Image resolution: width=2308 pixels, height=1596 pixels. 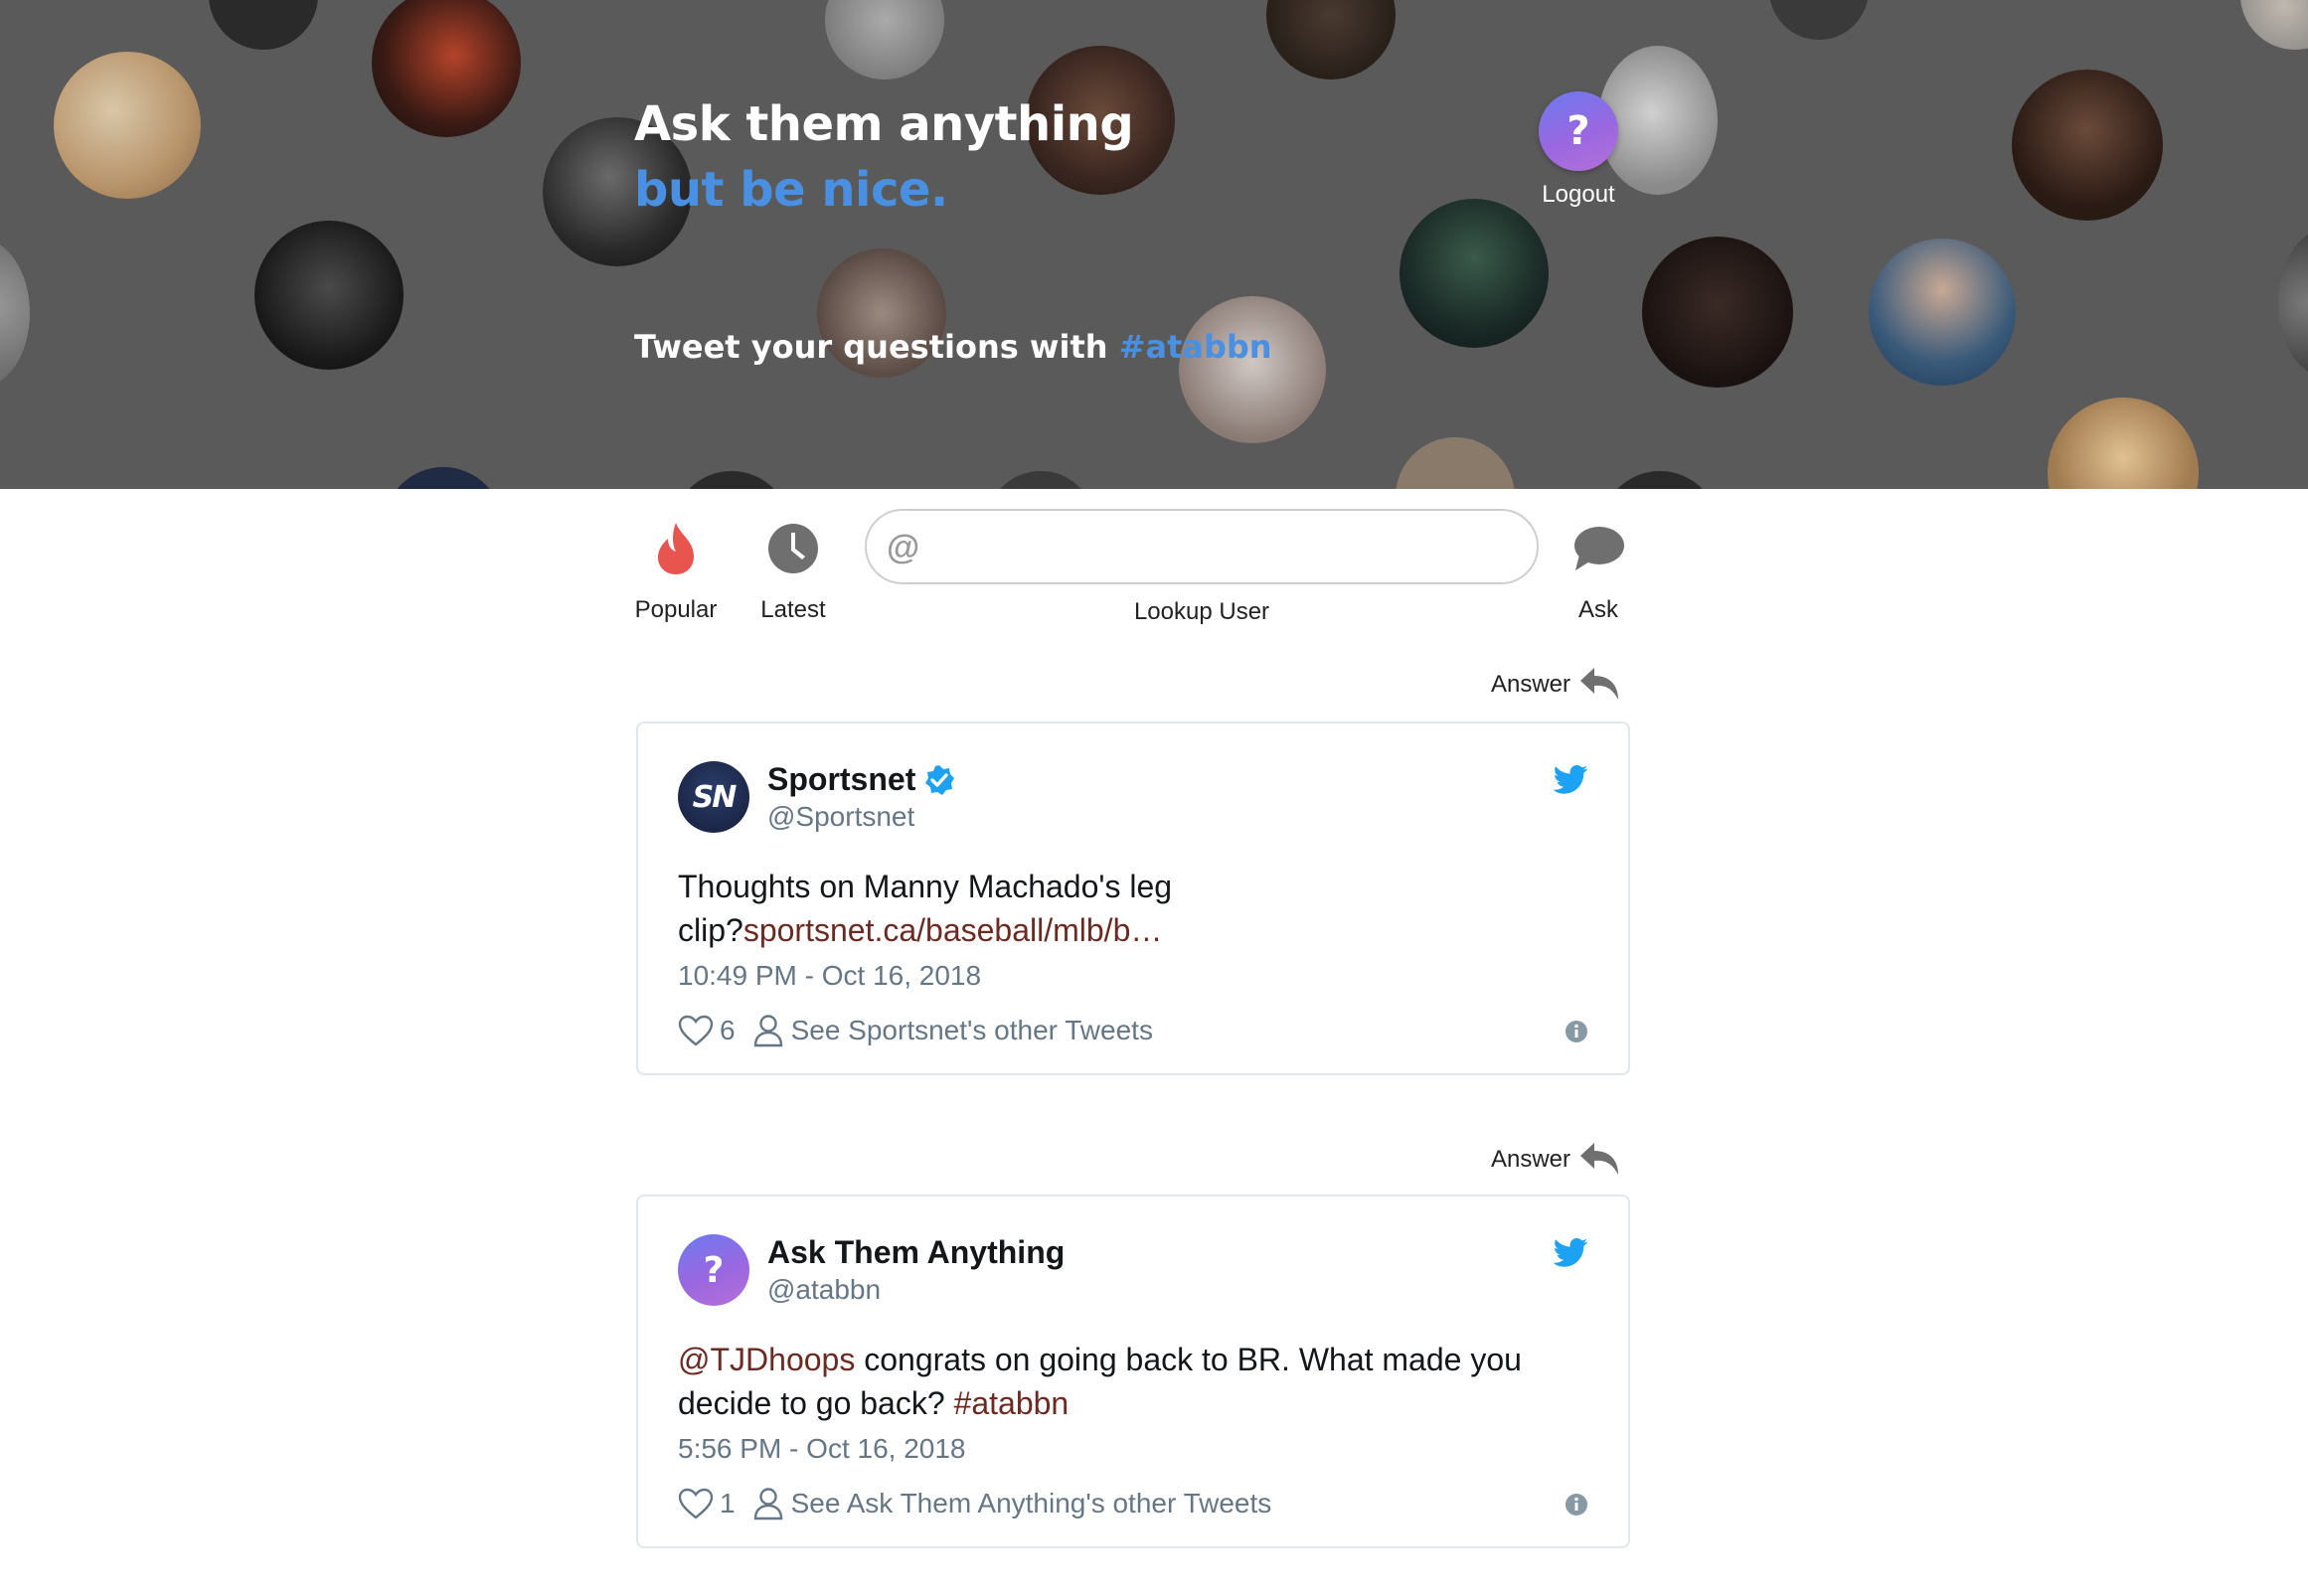 I want to click on tweet-hashtag: #atabbn, so click(x=1012, y=1403).